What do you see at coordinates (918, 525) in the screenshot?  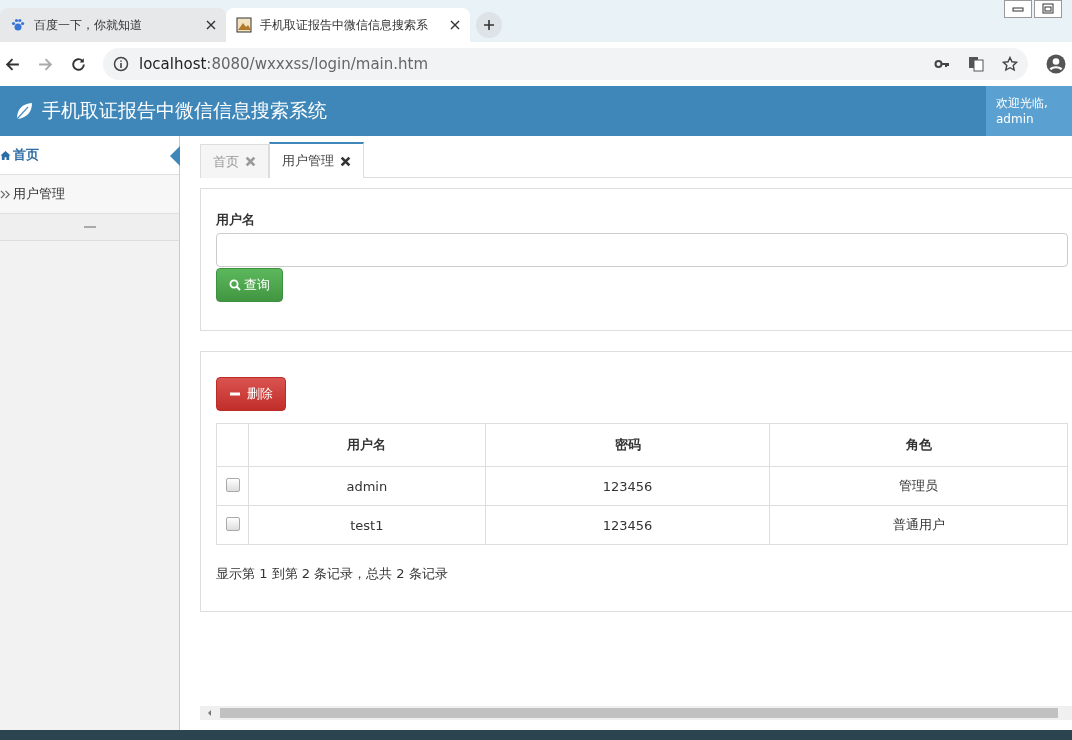 I see `table-cell: 普通用户` at bounding box center [918, 525].